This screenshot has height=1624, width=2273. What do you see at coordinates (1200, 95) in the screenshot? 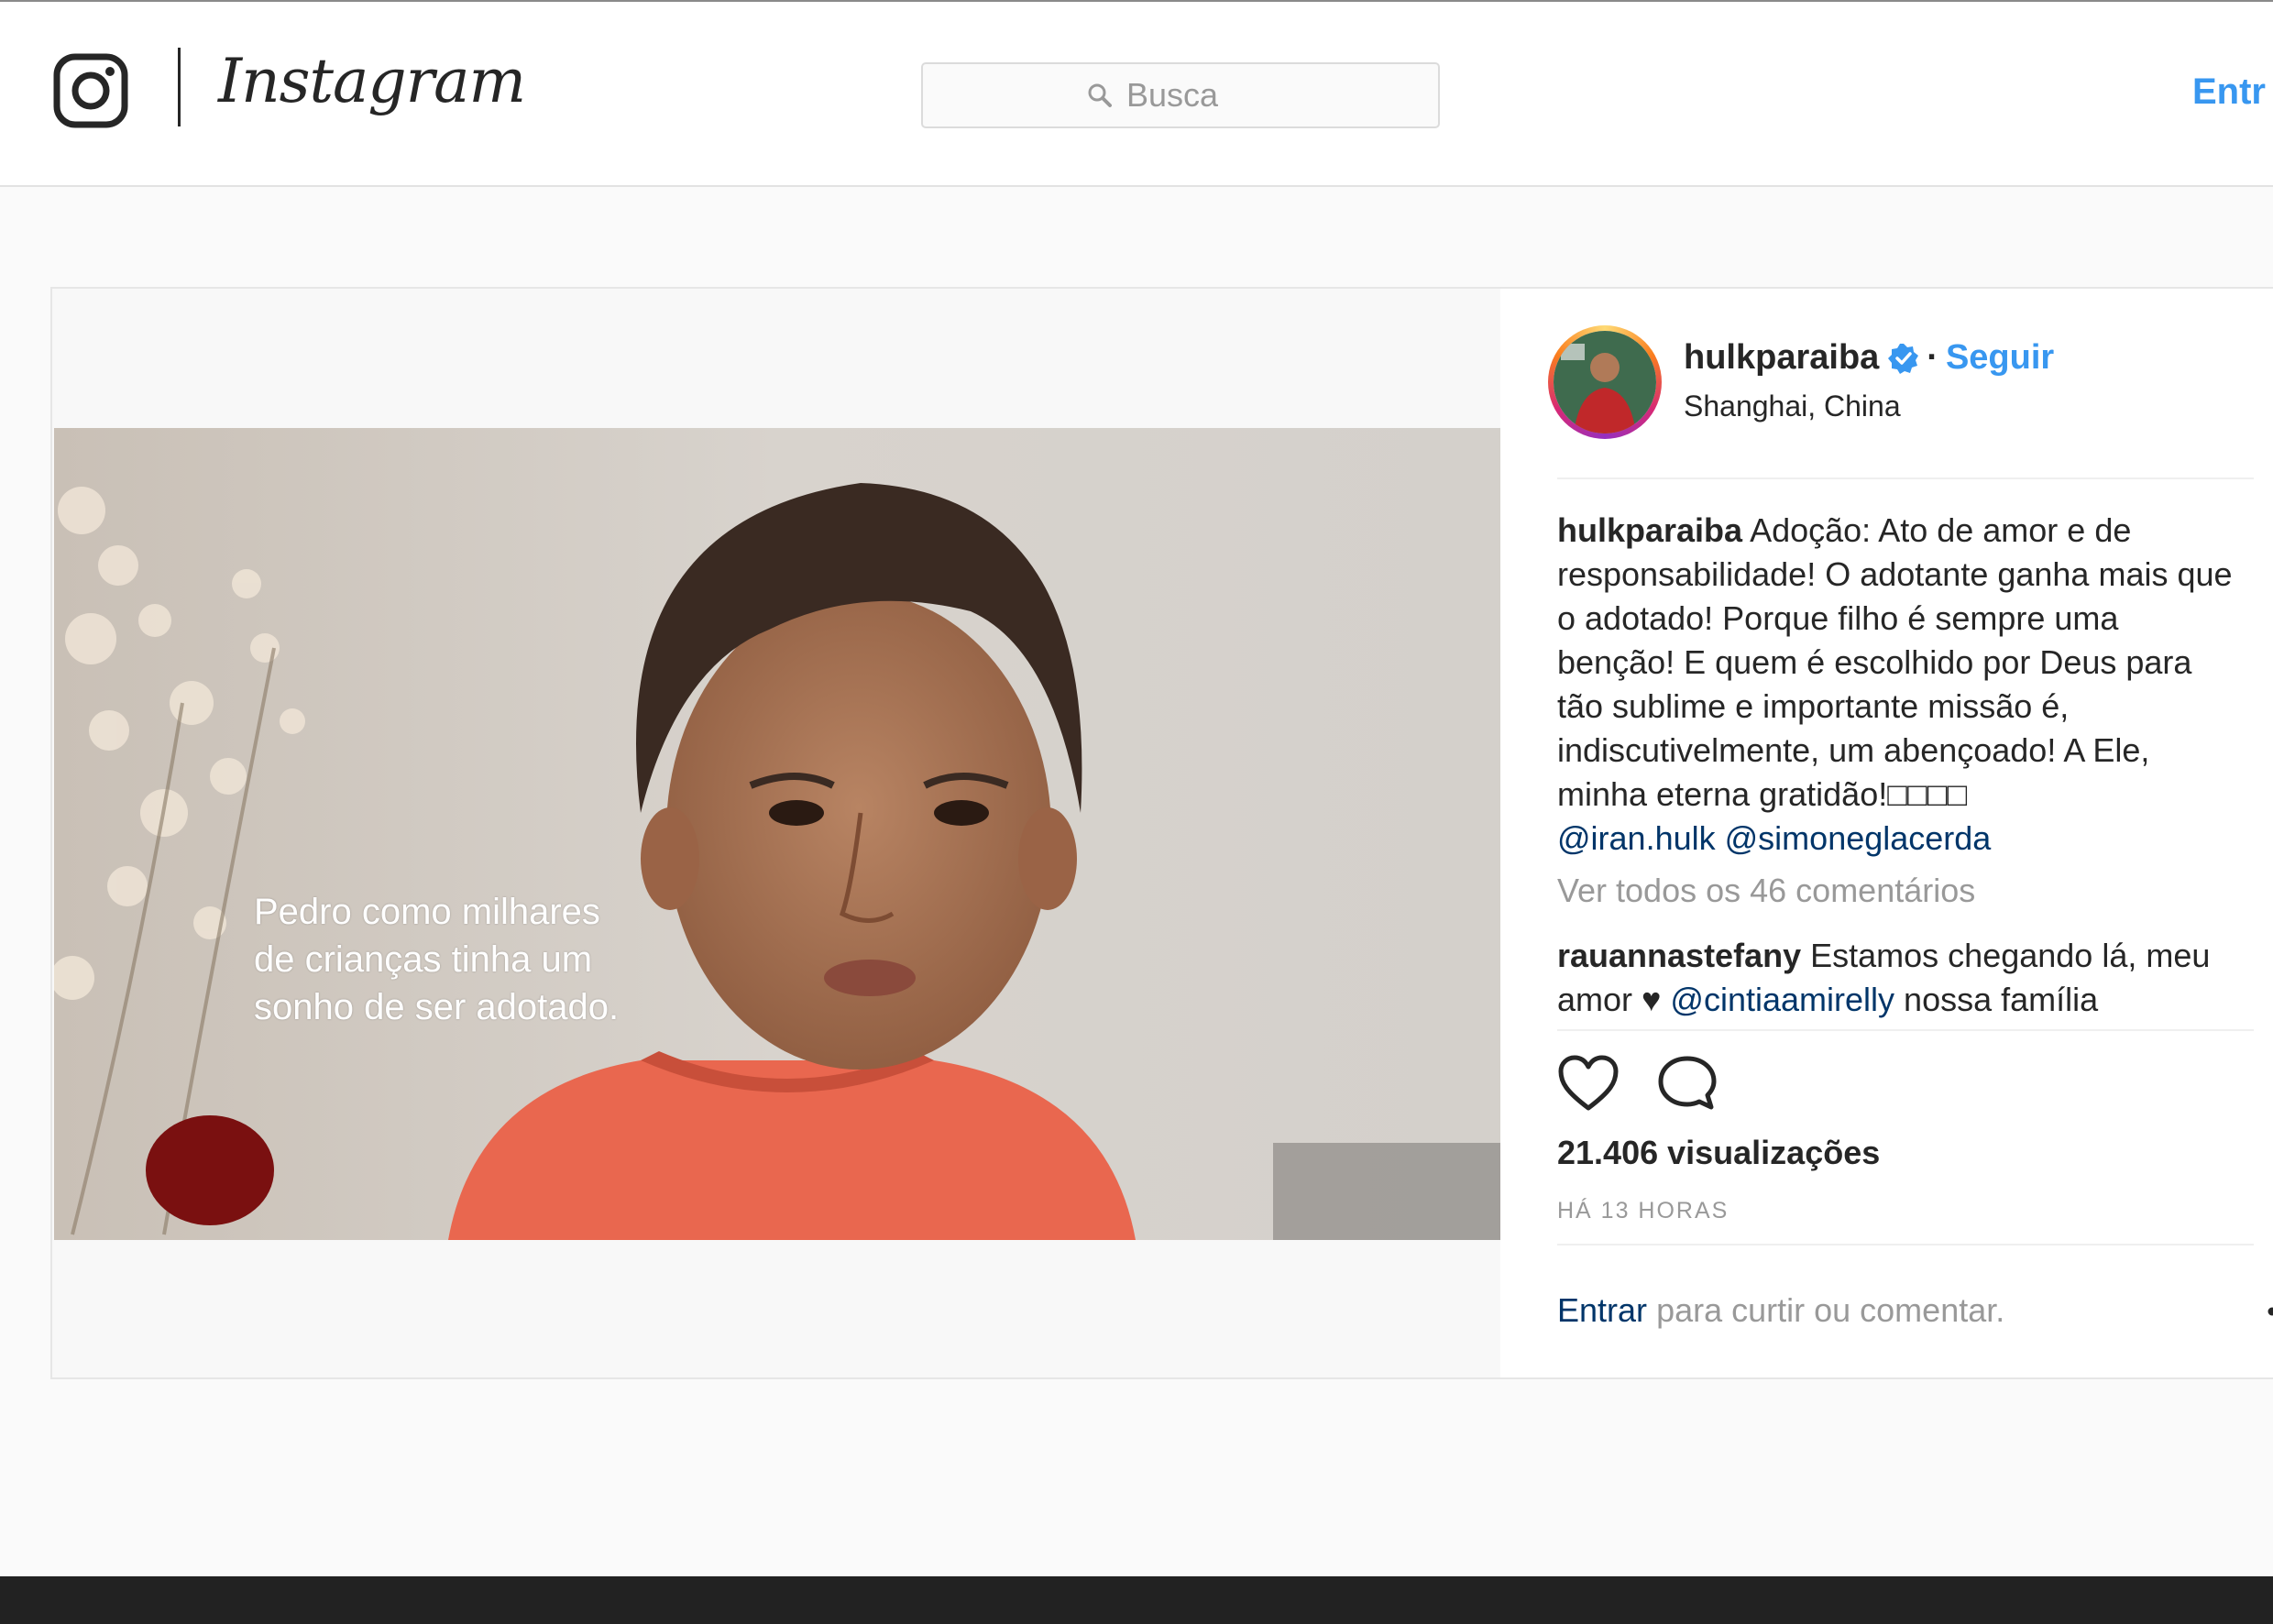
I see `search-input` at bounding box center [1200, 95].